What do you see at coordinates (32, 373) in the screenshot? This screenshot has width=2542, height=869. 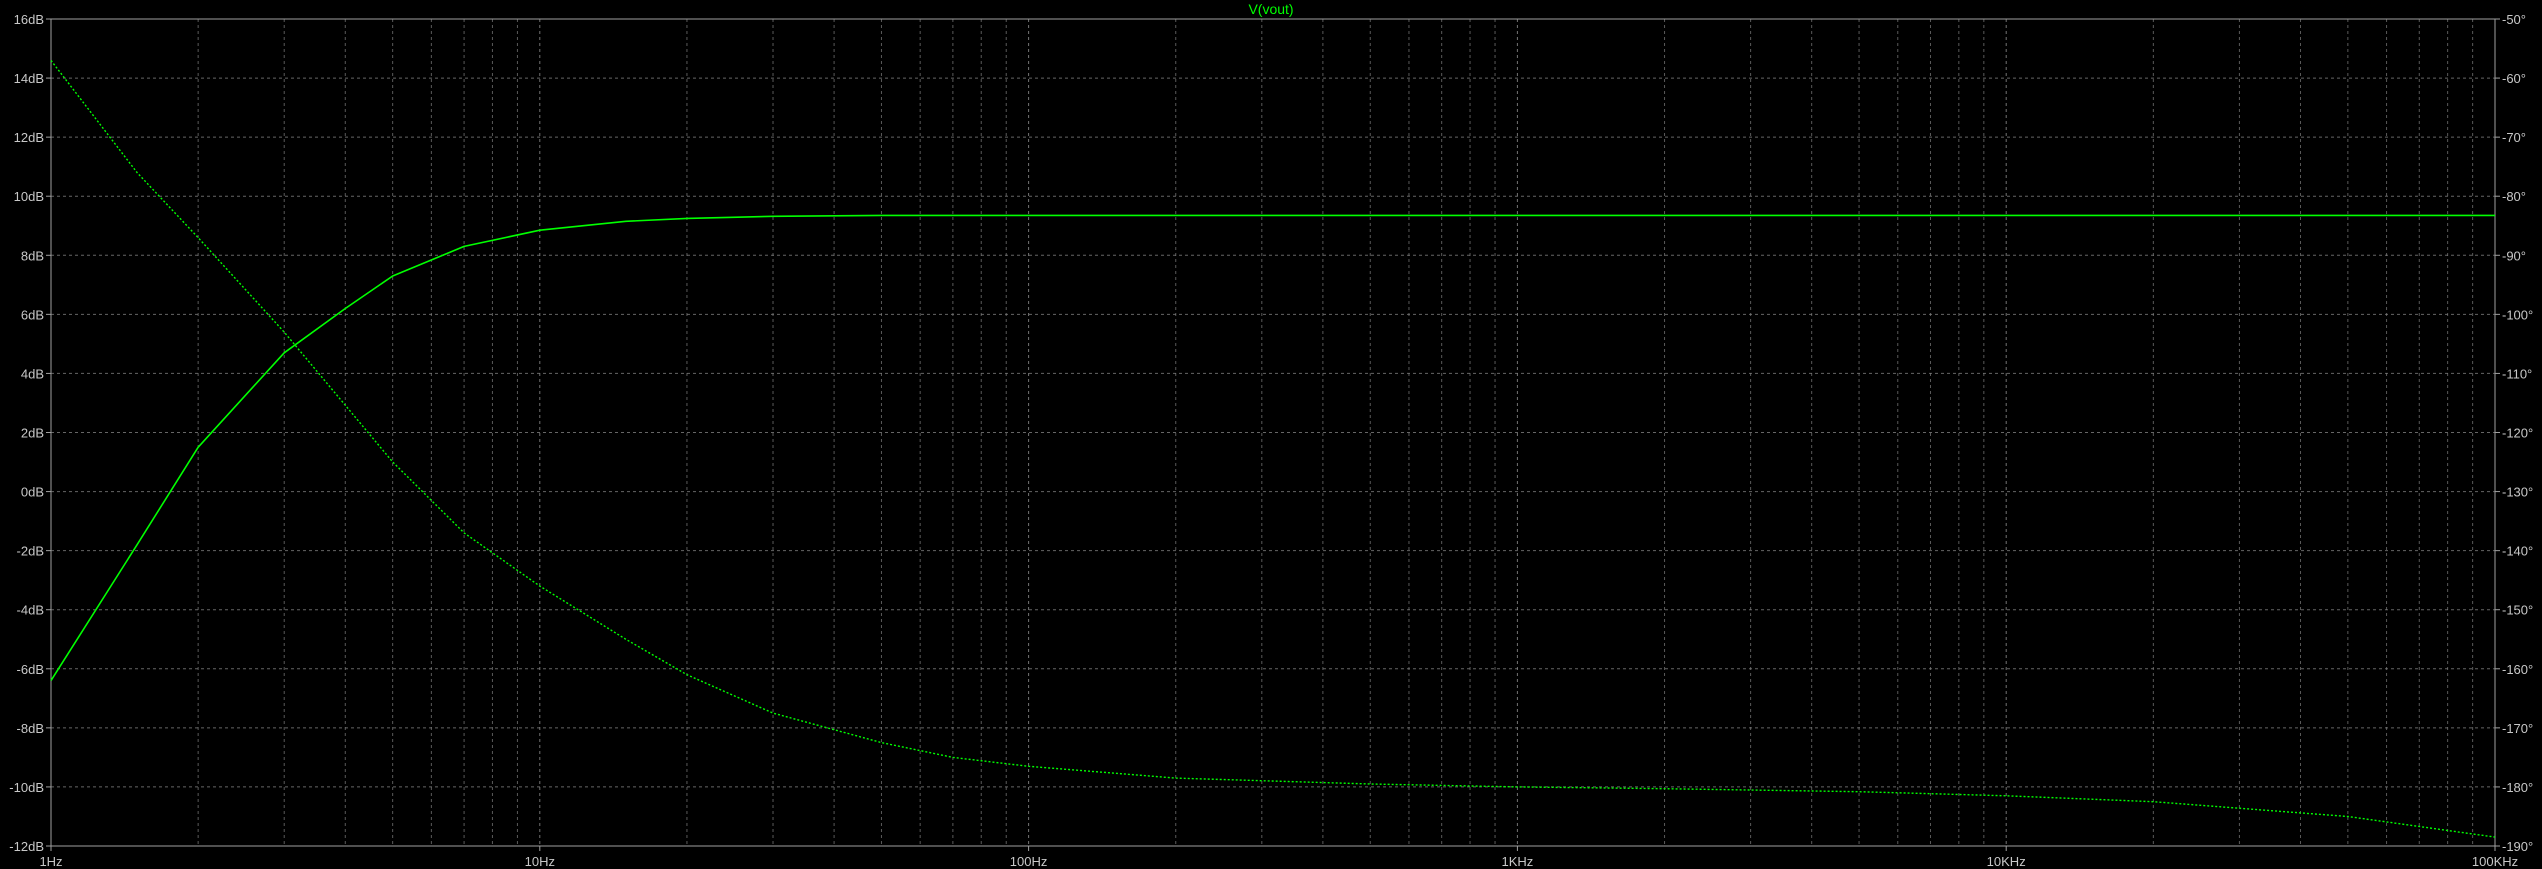 I see `y-left-tick-label: 4dB` at bounding box center [32, 373].